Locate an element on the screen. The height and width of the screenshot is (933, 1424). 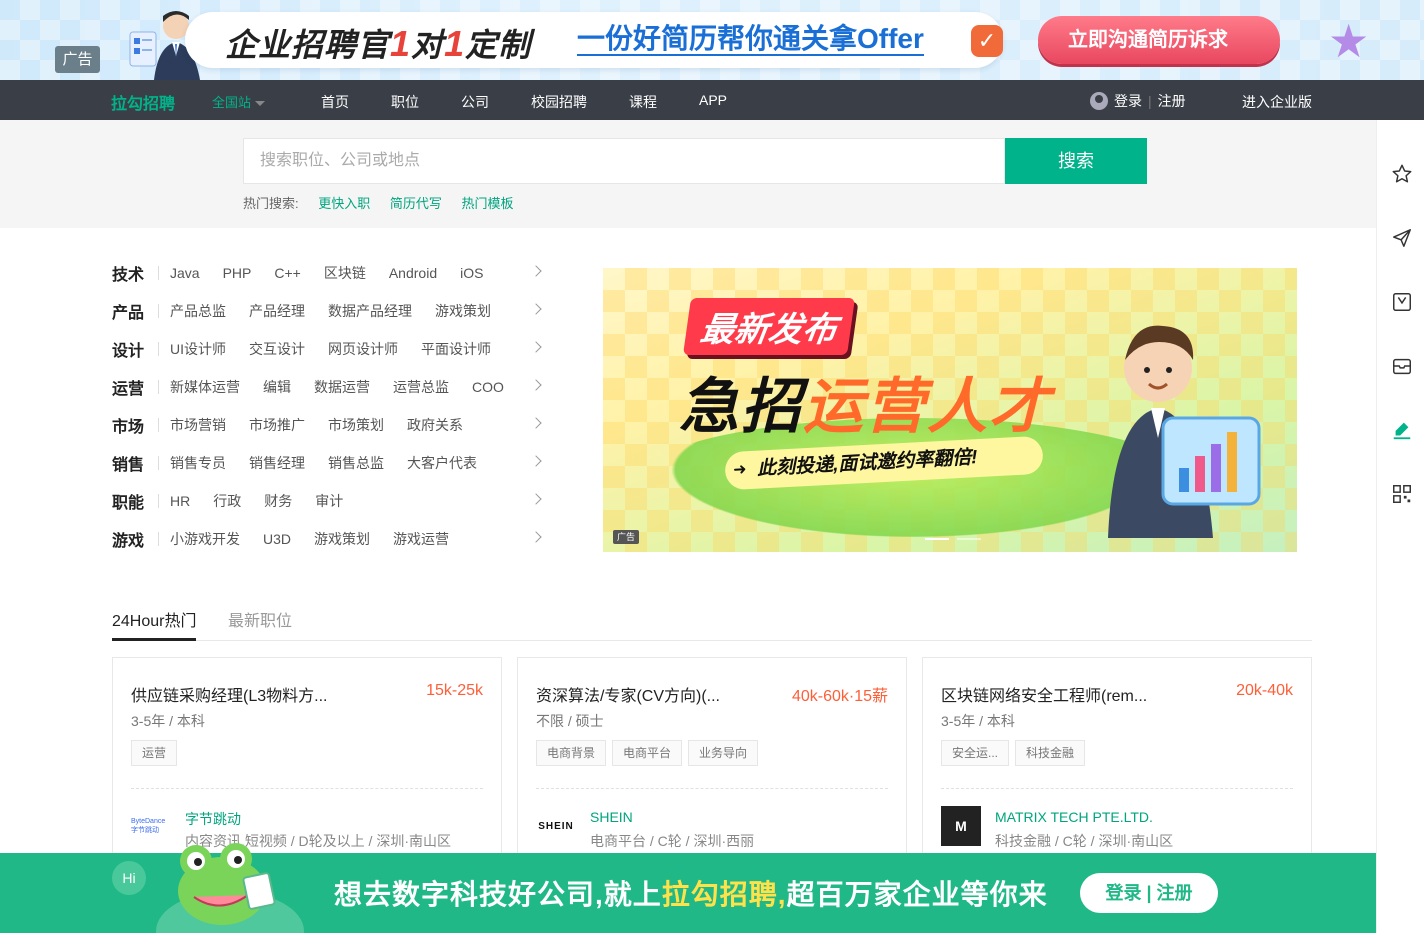
category-item: 销售总监 is located at coordinates (356, 463).